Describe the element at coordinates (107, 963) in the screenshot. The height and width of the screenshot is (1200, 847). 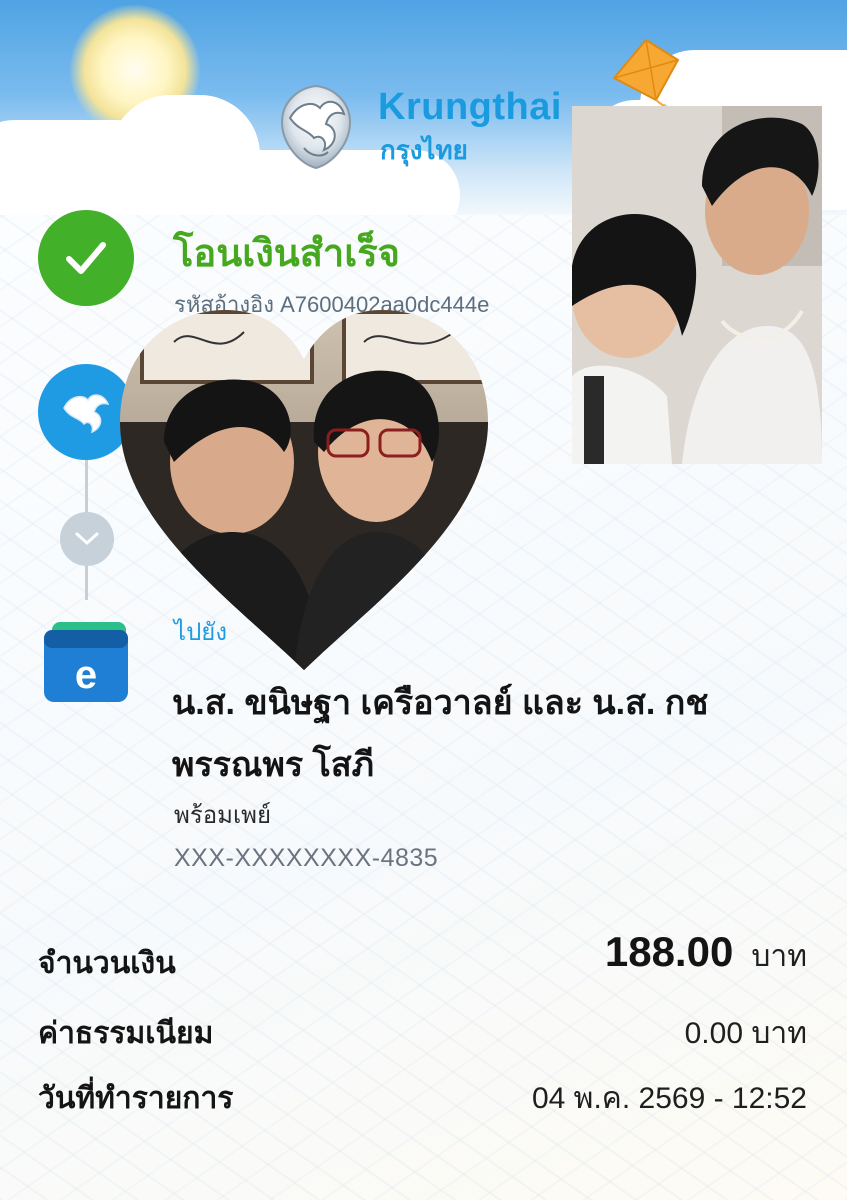
I see `amount-label: จำนวนเงิน` at that location.